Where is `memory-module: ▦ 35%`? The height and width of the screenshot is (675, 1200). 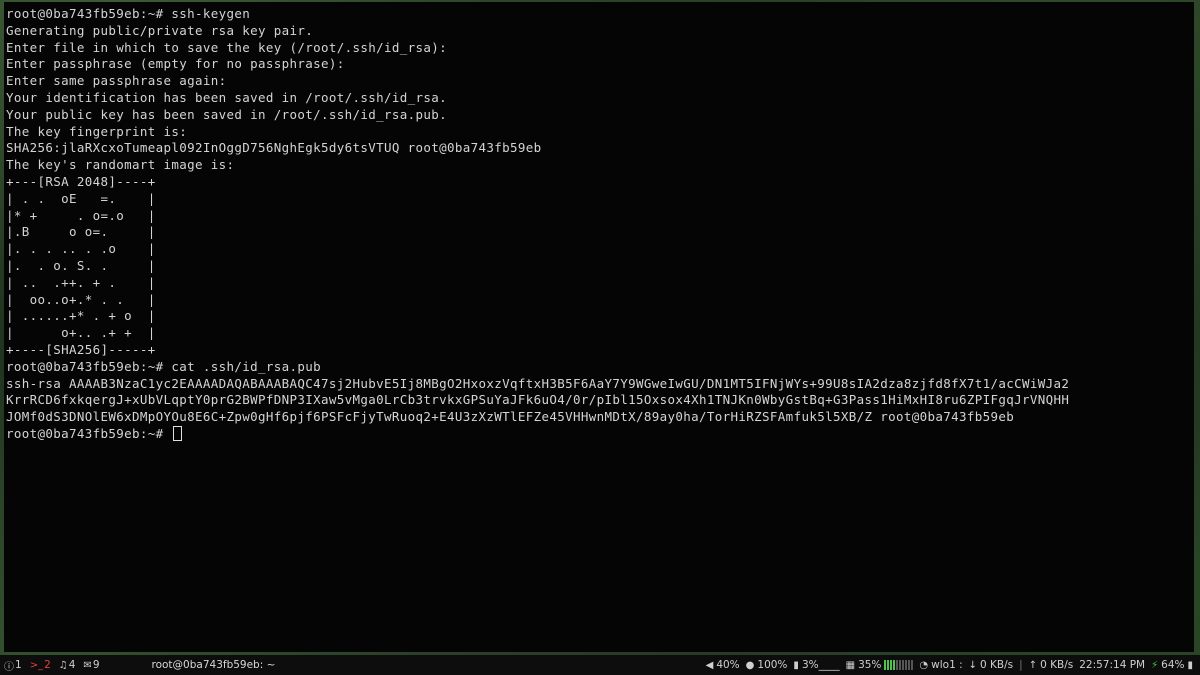 memory-module: ▦ 35% is located at coordinates (880, 665).